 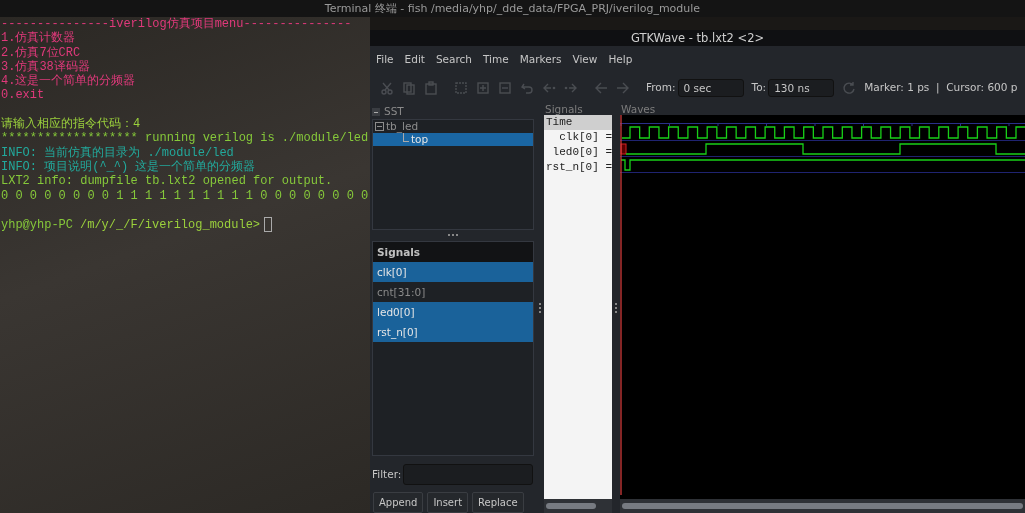 What do you see at coordinates (414, 59) in the screenshot?
I see `menu-item: Edit` at bounding box center [414, 59].